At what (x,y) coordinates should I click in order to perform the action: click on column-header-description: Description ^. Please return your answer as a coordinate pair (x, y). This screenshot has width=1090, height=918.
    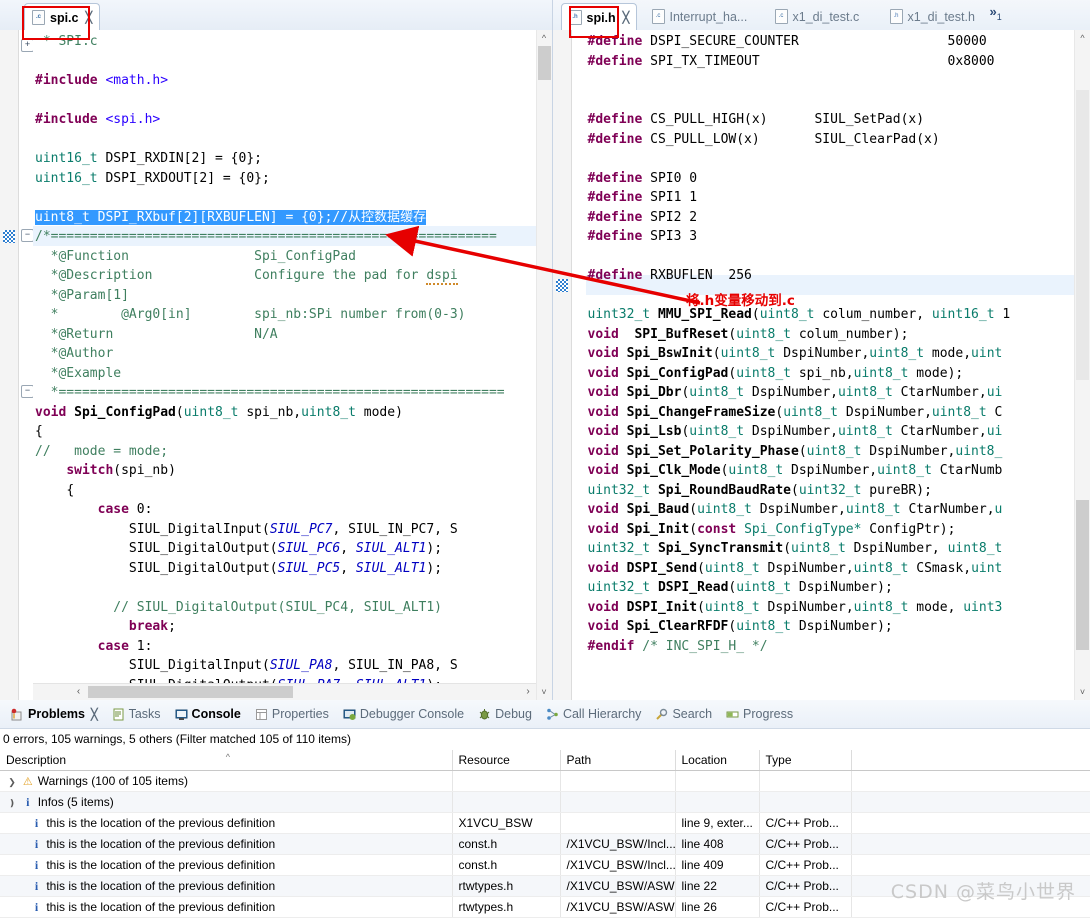
    Looking at the image, I should click on (226, 760).